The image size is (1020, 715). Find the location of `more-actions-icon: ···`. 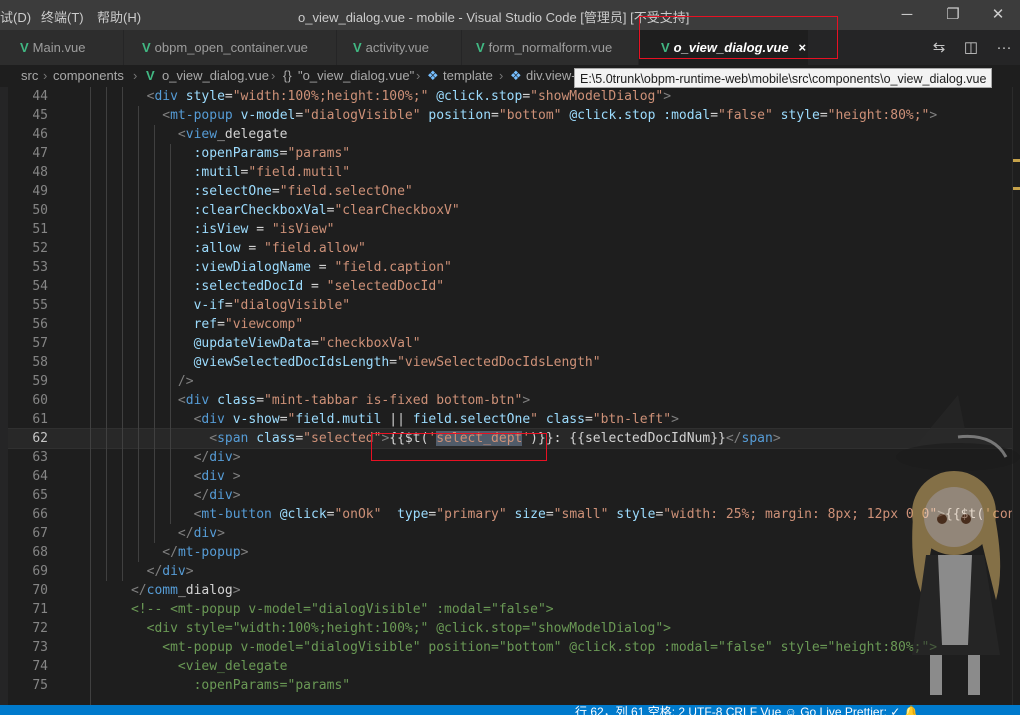

more-actions-icon: ··· is located at coordinates (1004, 48).